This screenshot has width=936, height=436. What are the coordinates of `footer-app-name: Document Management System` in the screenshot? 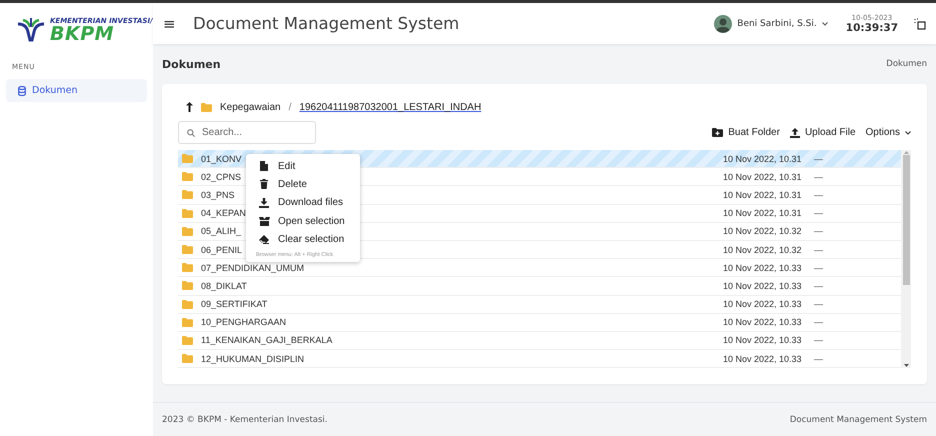 It's located at (858, 419).